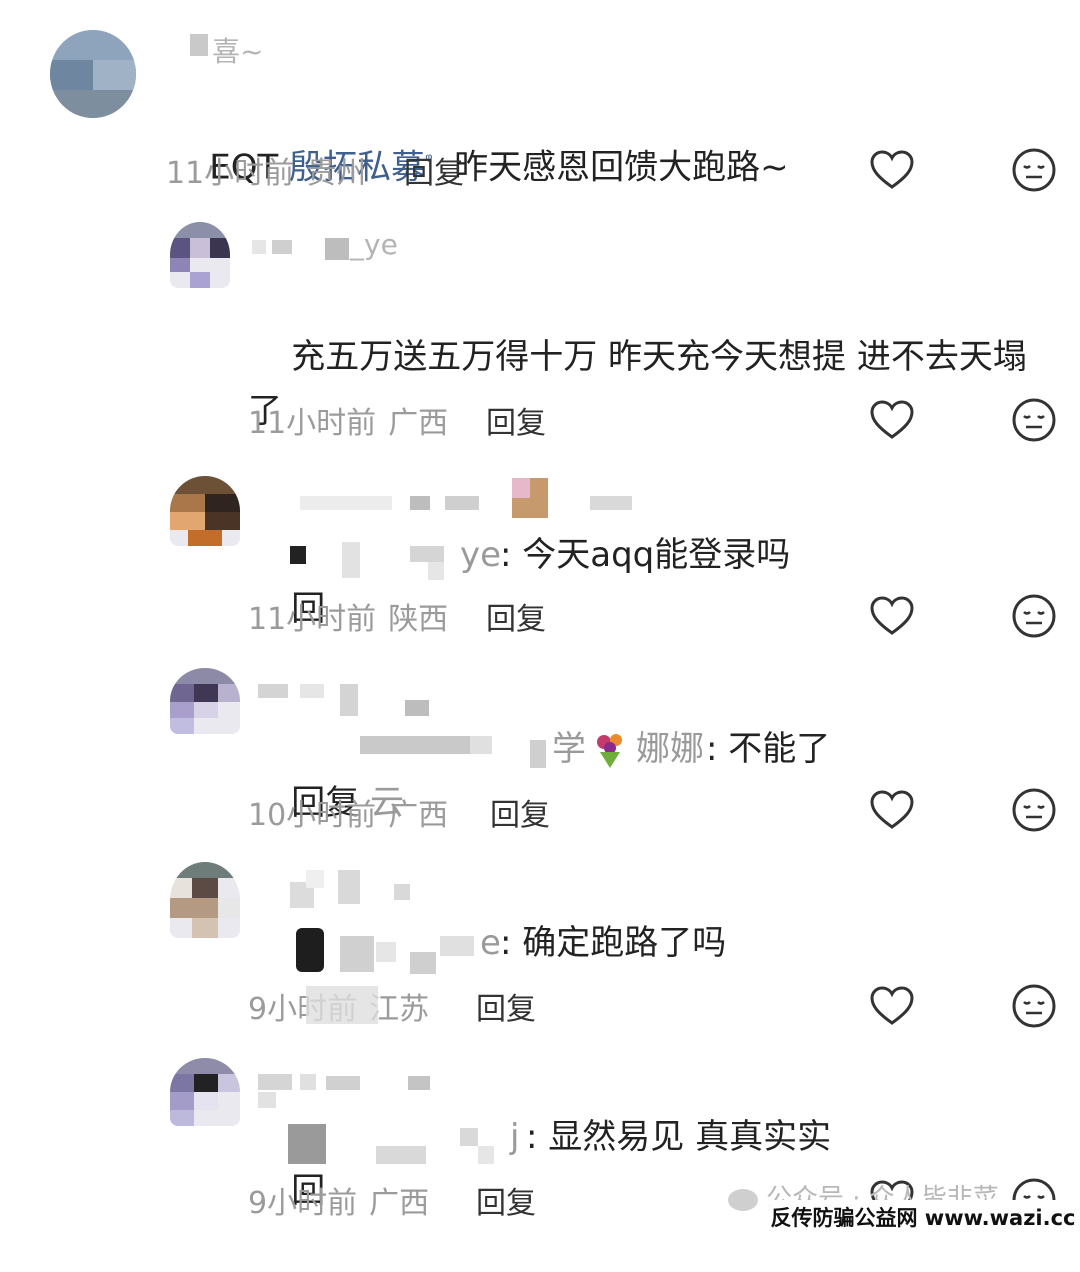 This screenshot has width=1080, height=1272. Describe the element at coordinates (679, 1137) in the screenshot. I see `comment-body: : 显然易见 真真实实` at that location.